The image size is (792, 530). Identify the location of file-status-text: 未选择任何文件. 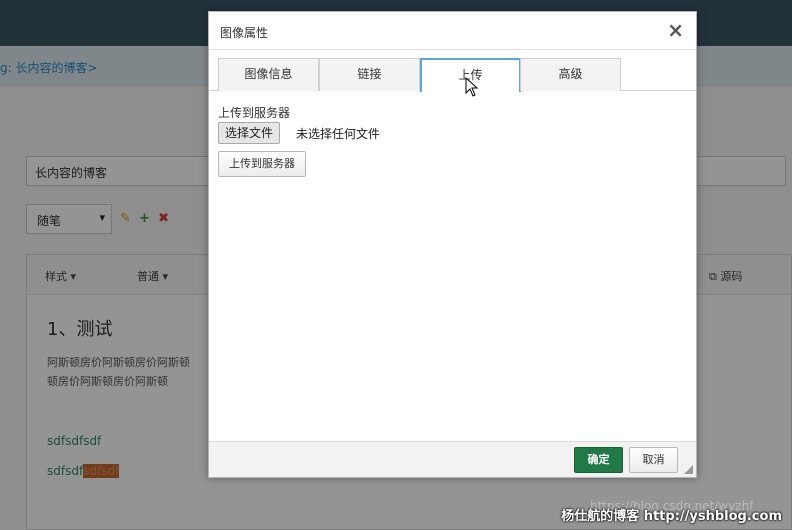
(338, 134).